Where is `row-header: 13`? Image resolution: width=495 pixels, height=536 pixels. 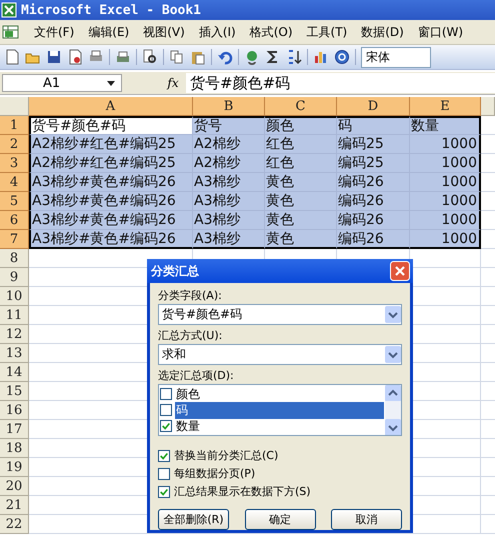 row-header: 13 is located at coordinates (14, 353).